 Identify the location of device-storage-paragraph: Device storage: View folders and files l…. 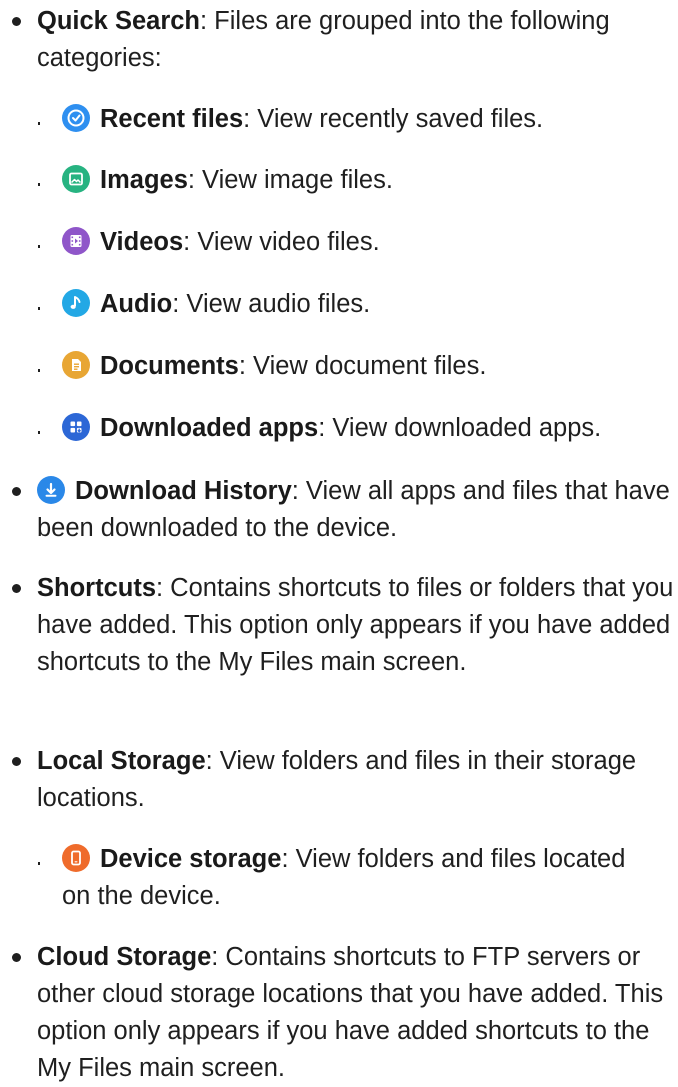
(350, 878).